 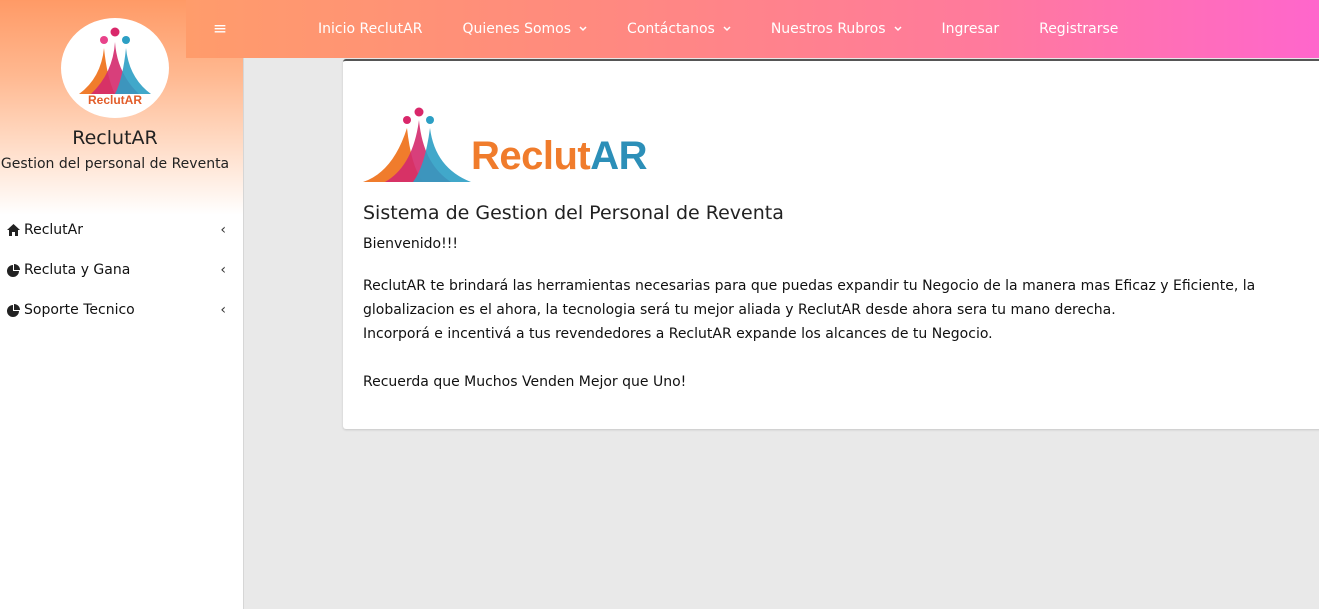 I want to click on welcome-text: Bienvenido!!!, so click(x=410, y=244).